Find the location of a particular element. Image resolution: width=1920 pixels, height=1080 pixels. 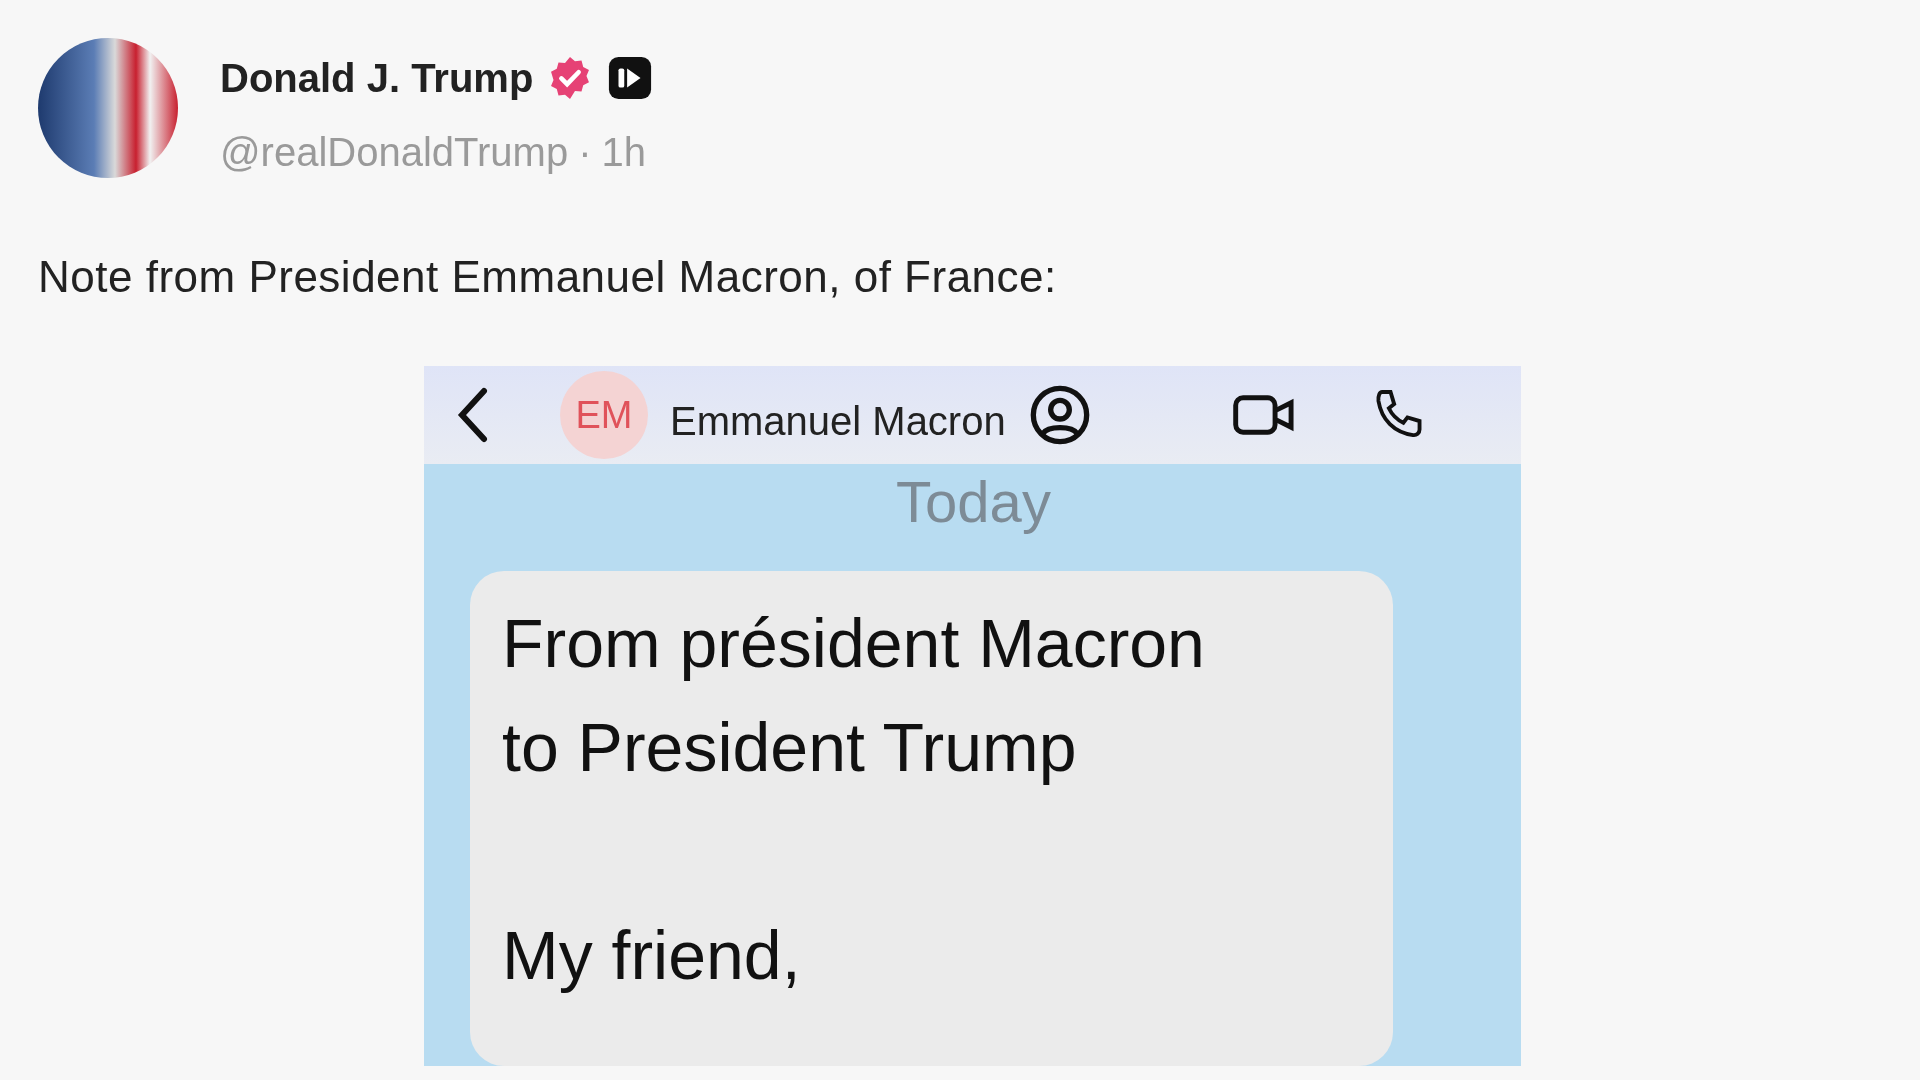

date-label: Today is located at coordinates (973, 502).